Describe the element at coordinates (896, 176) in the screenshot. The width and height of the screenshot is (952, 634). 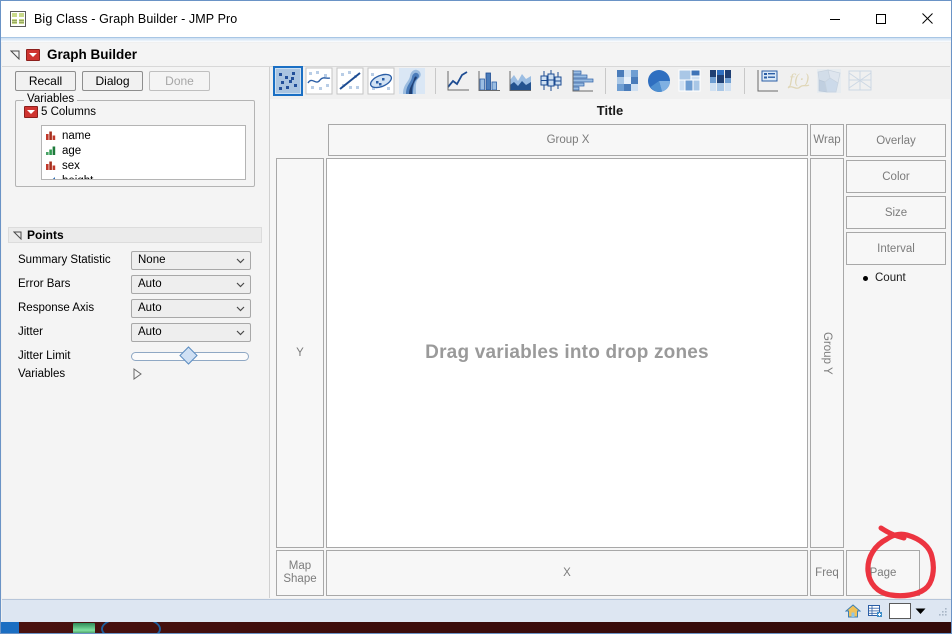
I see `dropzone-color: Color` at that location.